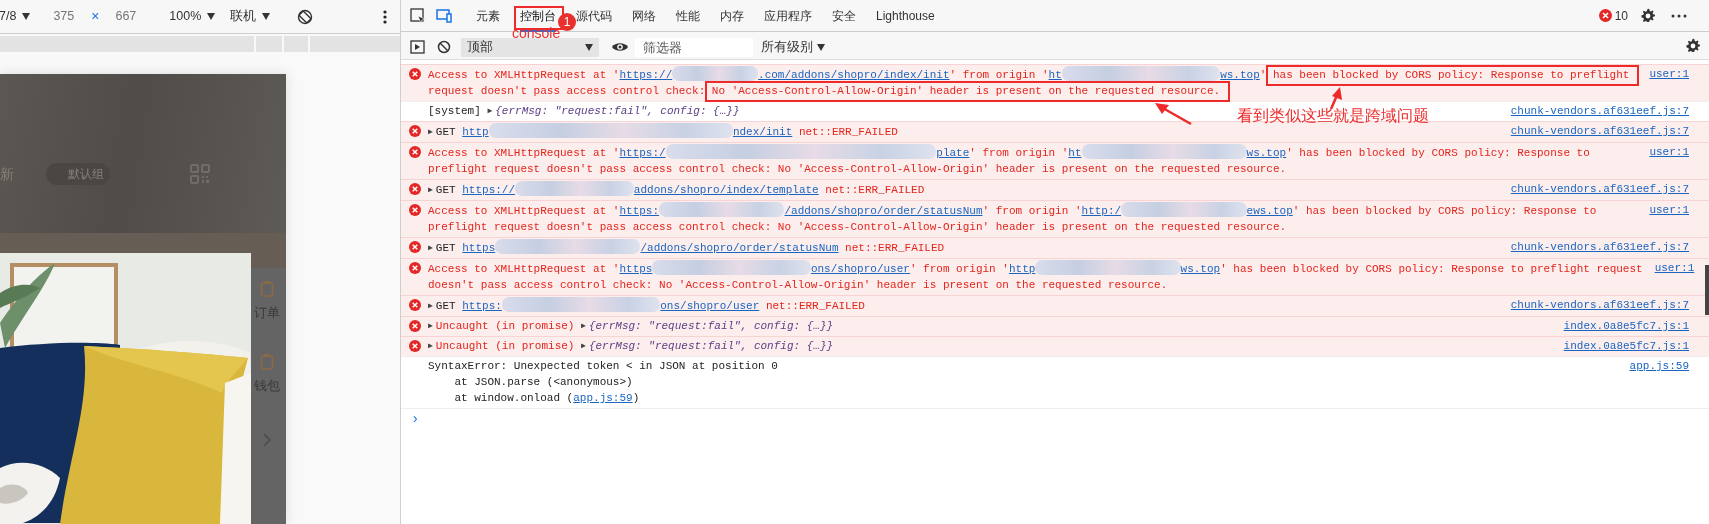  Describe the element at coordinates (620, 47) in the screenshot. I see `eye-icon` at that location.